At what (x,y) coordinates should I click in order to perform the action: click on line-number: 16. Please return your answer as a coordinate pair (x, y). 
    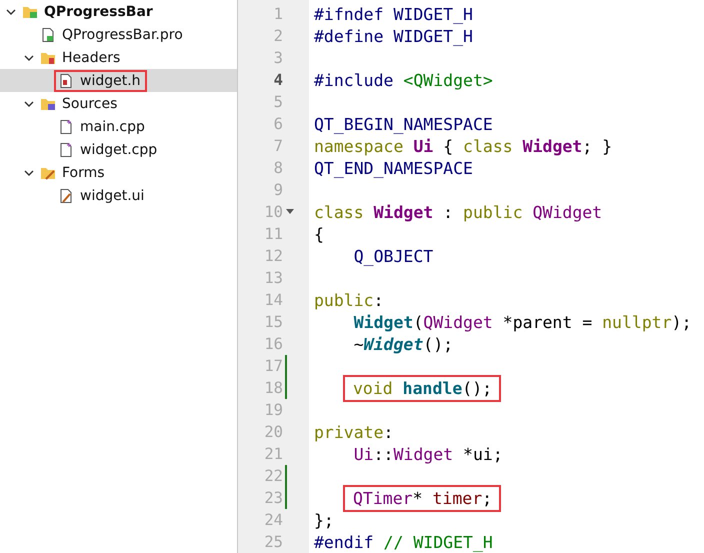
    Looking at the image, I should click on (273, 344).